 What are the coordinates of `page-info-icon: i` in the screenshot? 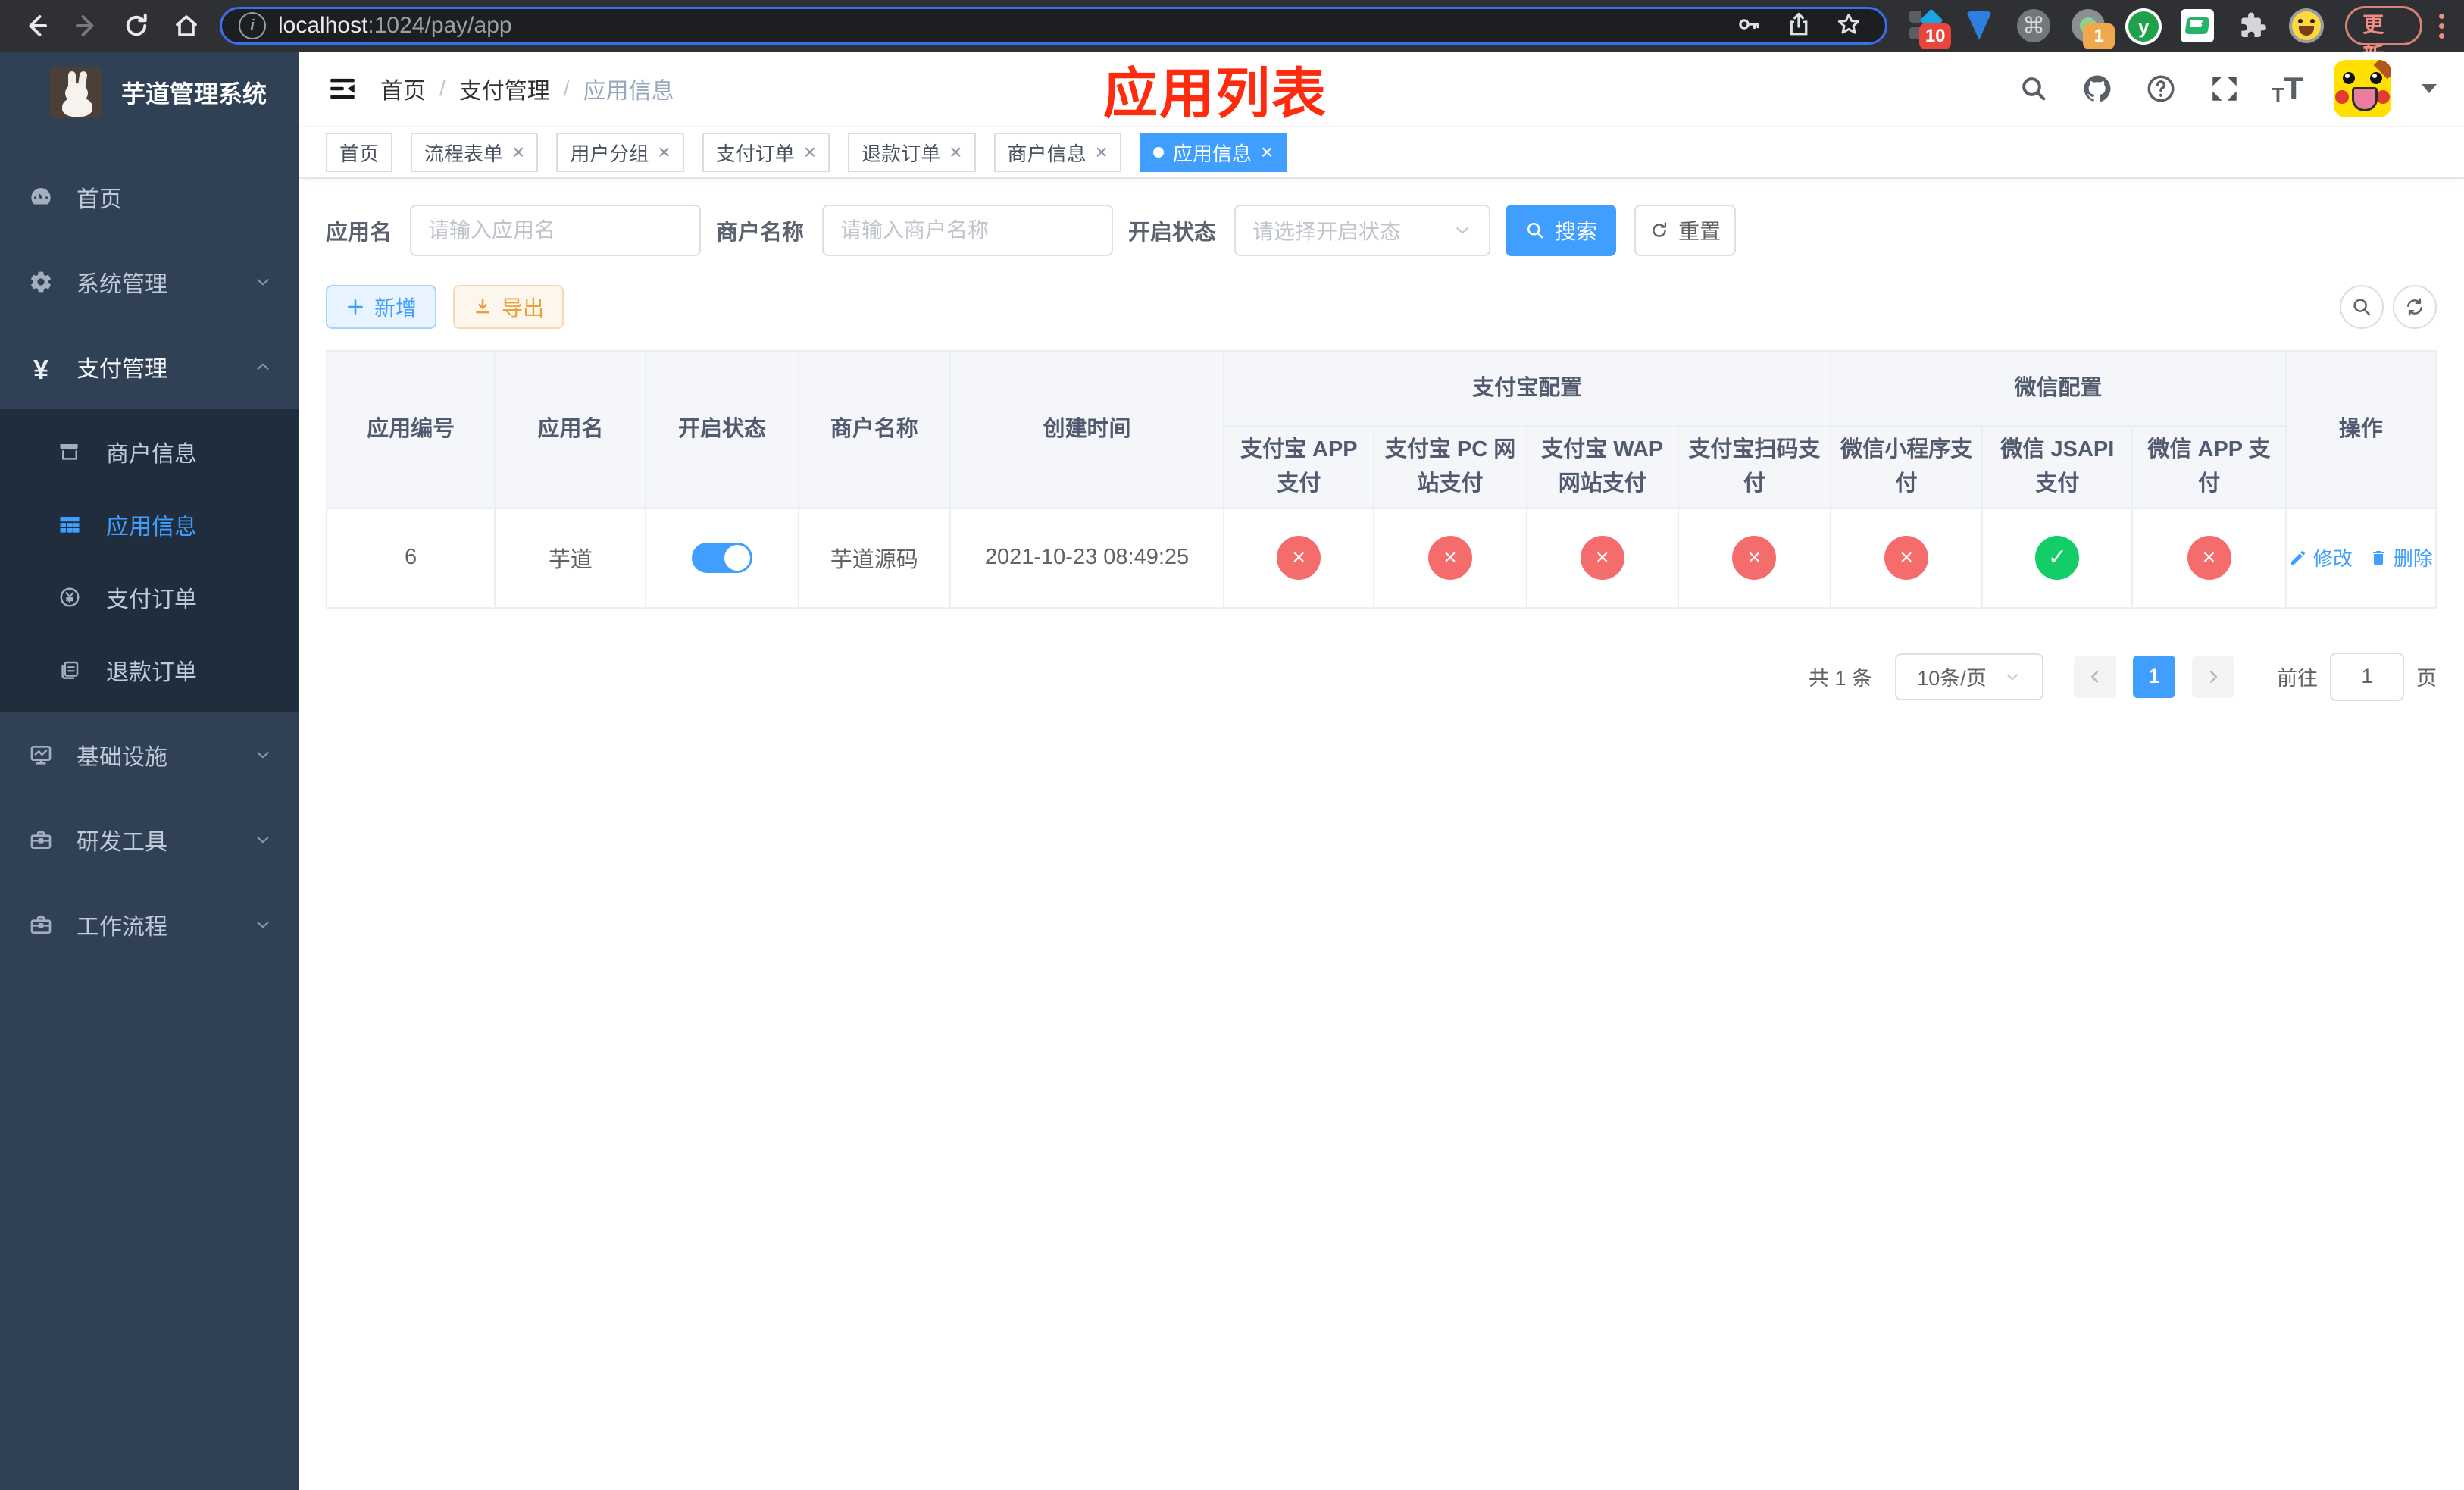 It's located at (252, 26).